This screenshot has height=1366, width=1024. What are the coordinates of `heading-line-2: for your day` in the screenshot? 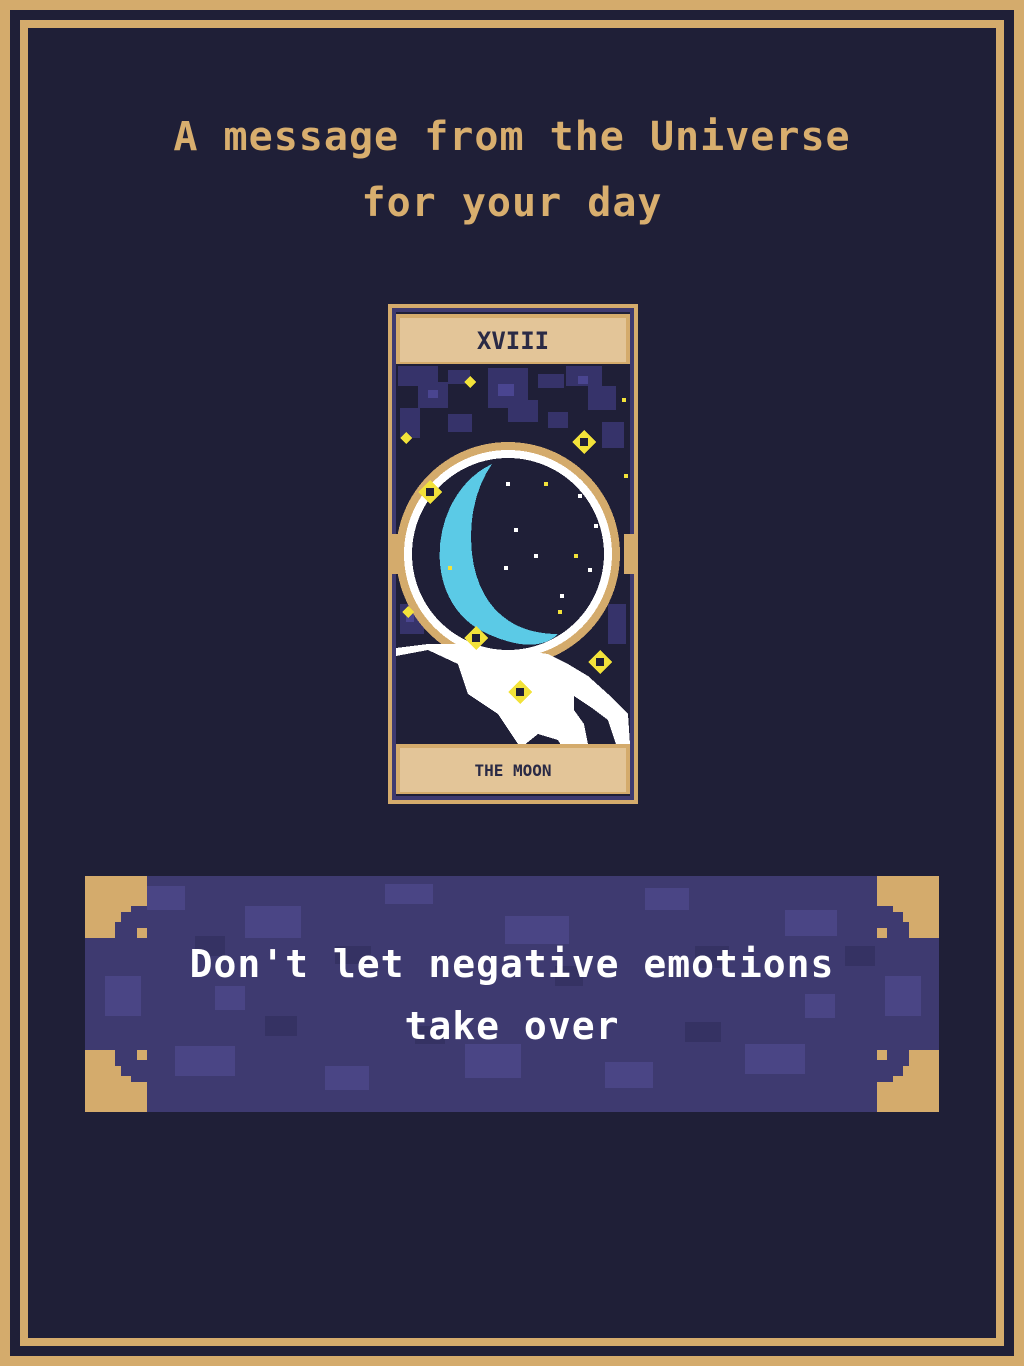 It's located at (512, 203).